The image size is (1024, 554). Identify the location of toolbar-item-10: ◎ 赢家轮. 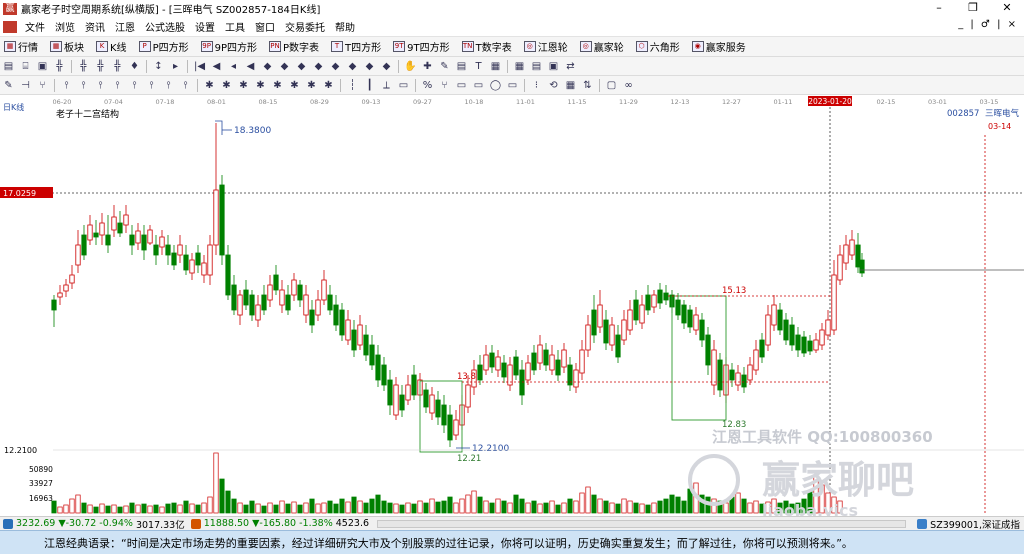
(600, 46).